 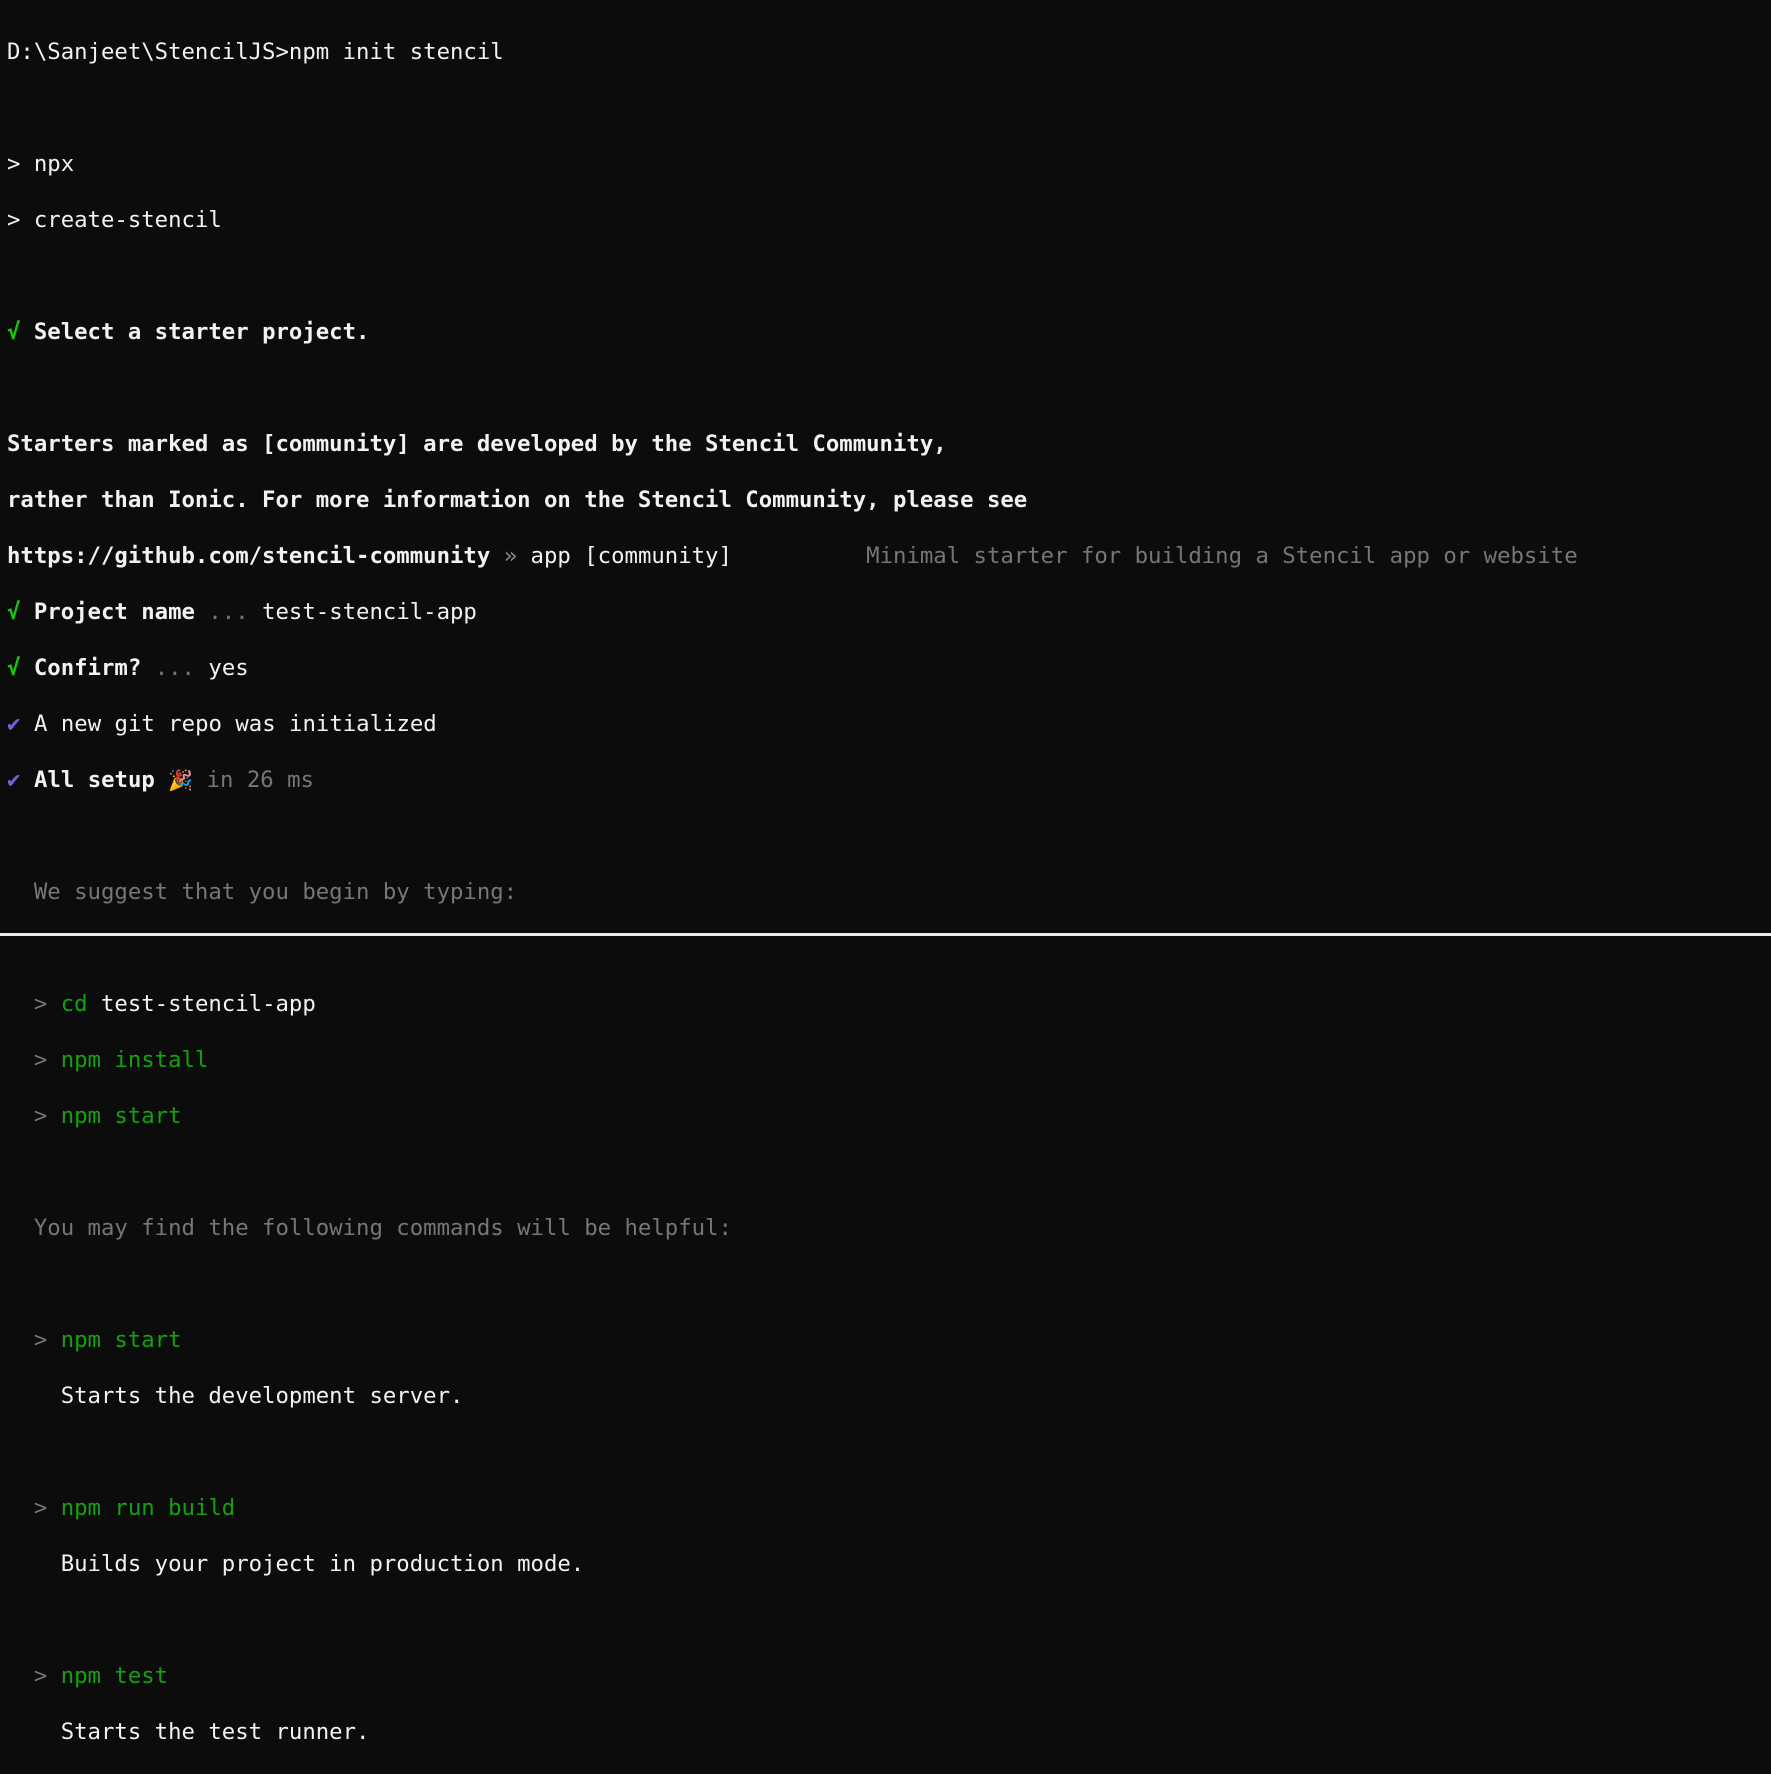 What do you see at coordinates (369, 612) in the screenshot?
I see `project-name-value: test-stencil-app` at bounding box center [369, 612].